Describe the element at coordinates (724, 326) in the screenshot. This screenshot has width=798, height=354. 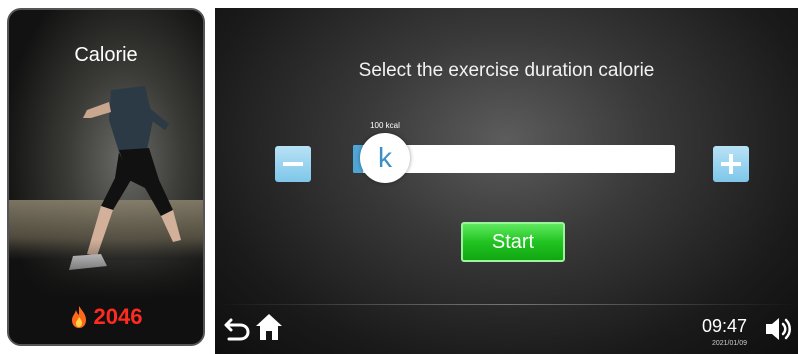
I see `clock-time: 09:47` at that location.